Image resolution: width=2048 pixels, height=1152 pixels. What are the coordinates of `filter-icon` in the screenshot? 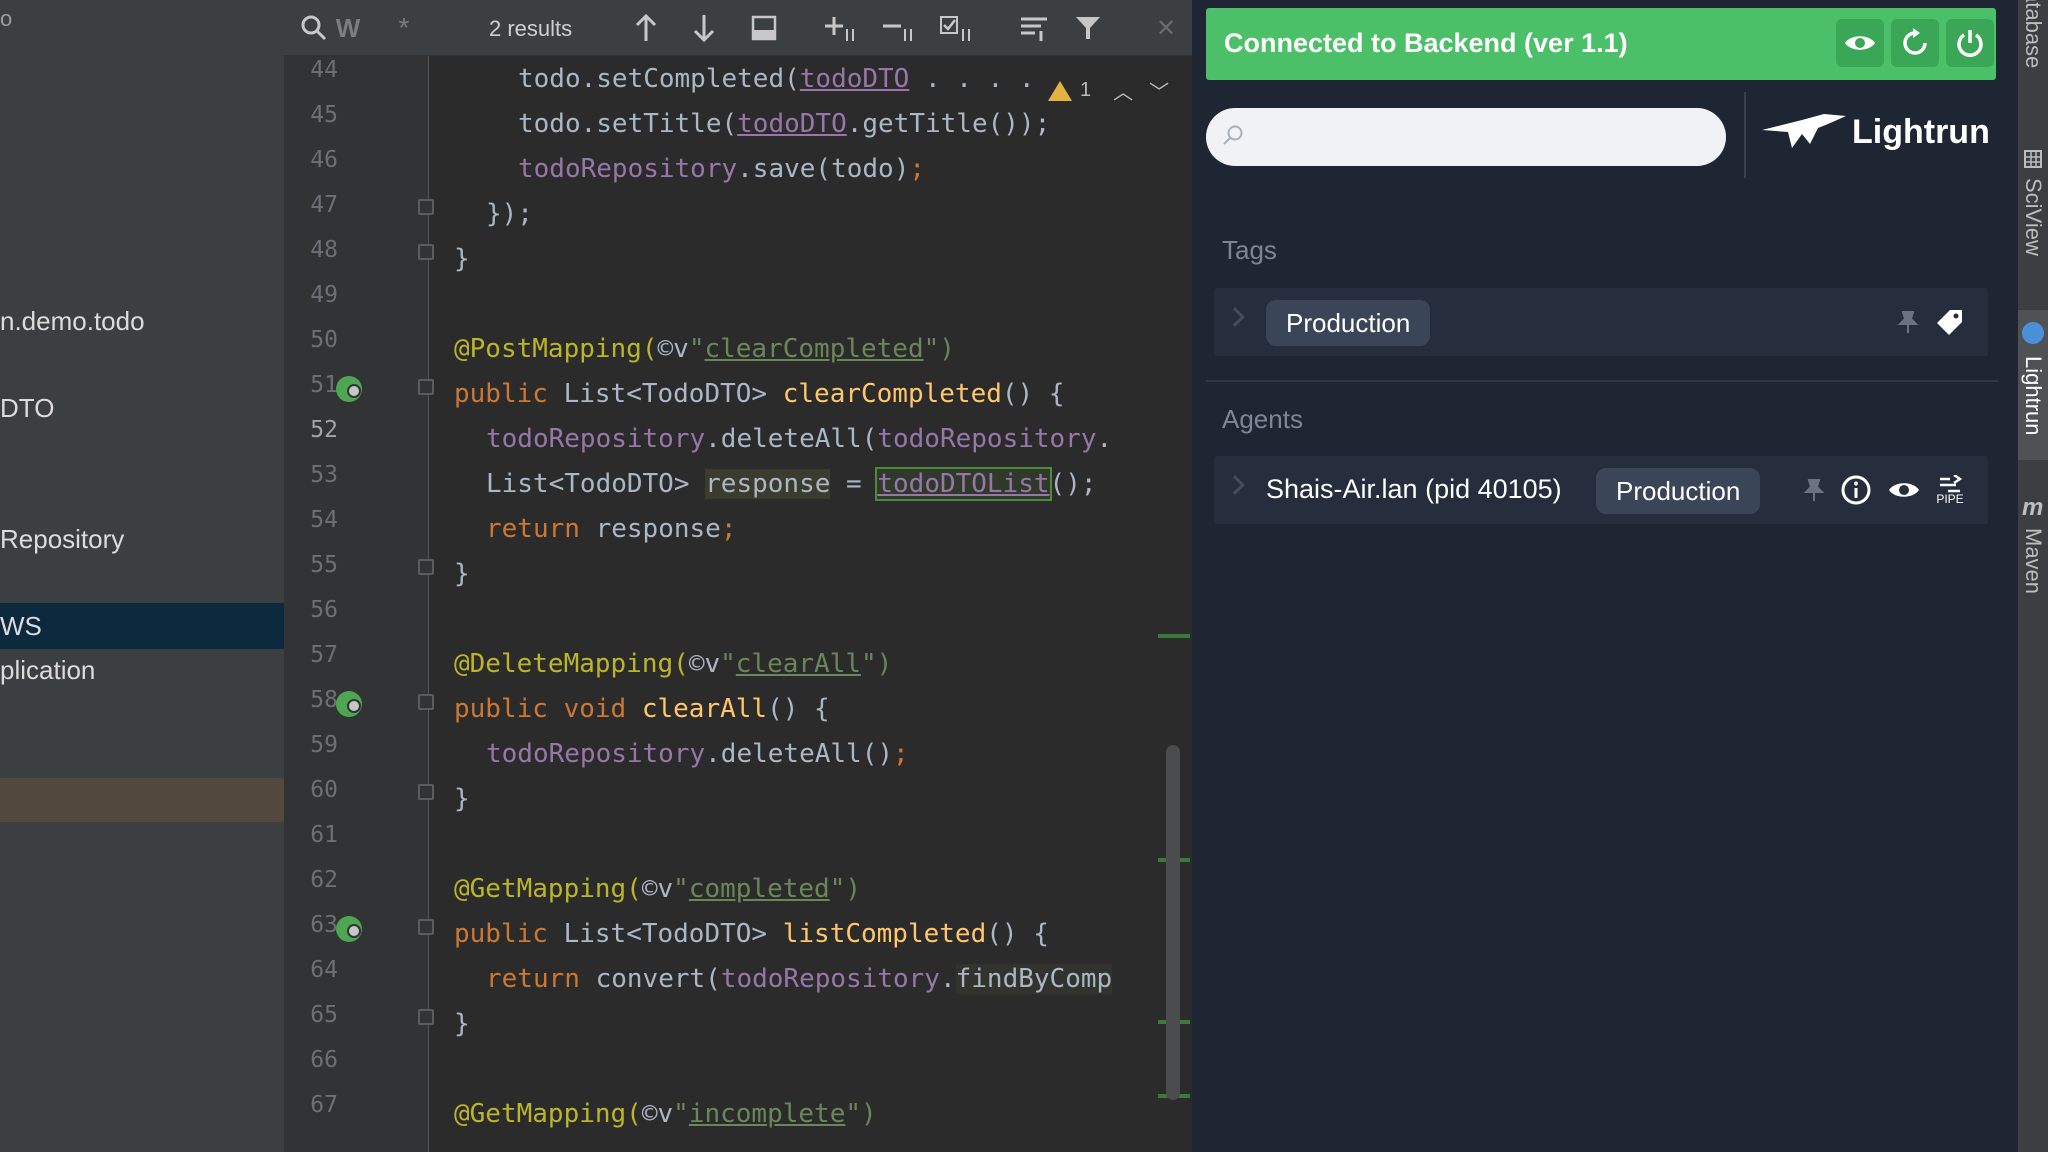 It's located at (1088, 28).